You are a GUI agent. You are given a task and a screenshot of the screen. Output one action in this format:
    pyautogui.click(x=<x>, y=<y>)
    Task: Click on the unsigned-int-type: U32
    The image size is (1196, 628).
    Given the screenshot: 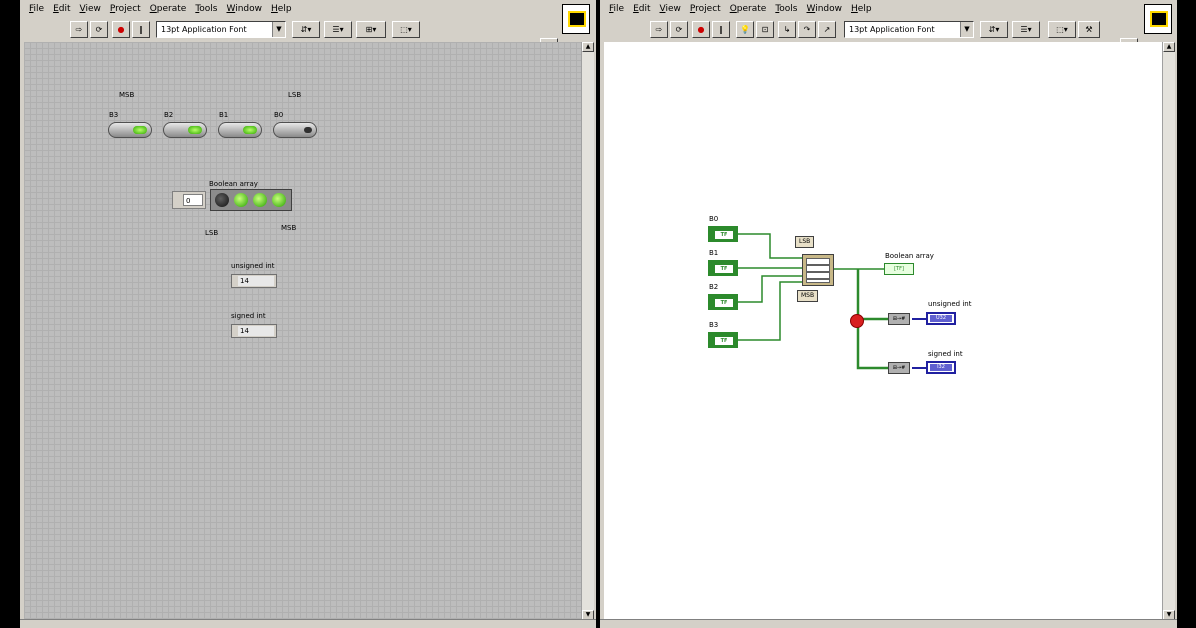 What is the action you would take?
    pyautogui.click(x=941, y=318)
    